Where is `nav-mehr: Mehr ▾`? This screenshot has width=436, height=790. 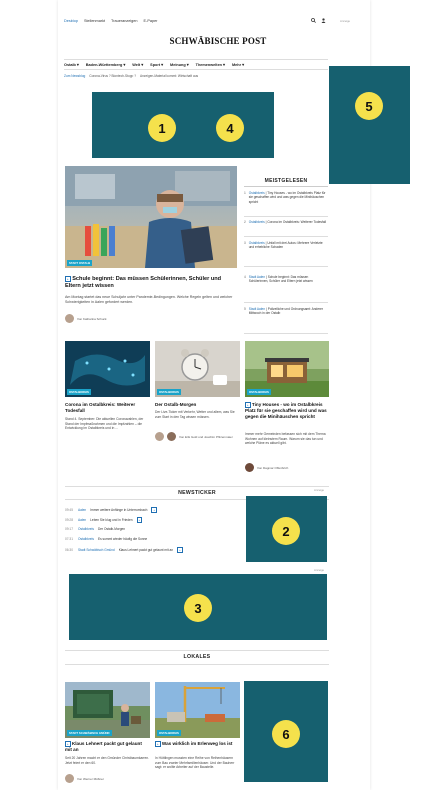 nav-mehr: Mehr ▾ is located at coordinates (238, 64).